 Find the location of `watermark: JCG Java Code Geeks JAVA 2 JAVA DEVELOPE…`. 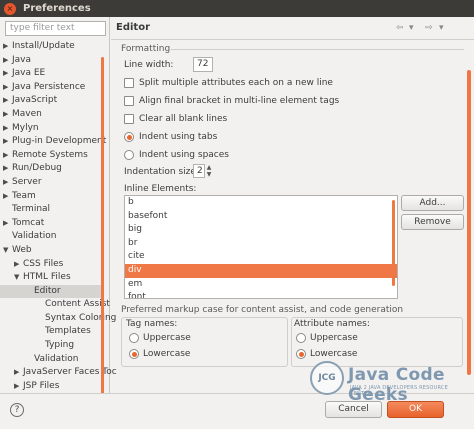

watermark: JCG Java Code Geeks JAVA 2 JAVA DEVELOPE… is located at coordinates (390, 383).